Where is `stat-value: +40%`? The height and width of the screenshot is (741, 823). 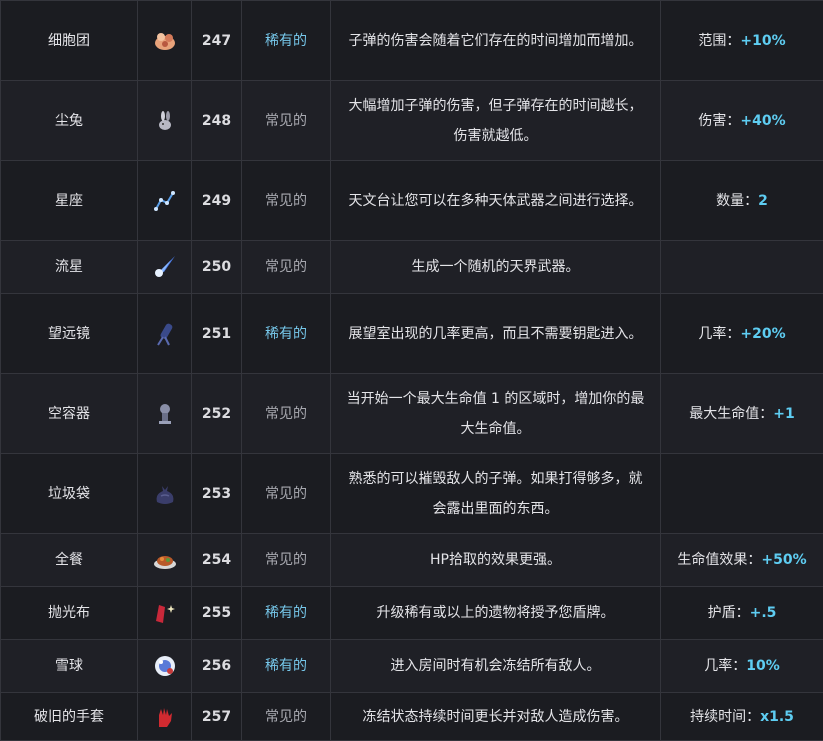 stat-value: +40% is located at coordinates (762, 121).